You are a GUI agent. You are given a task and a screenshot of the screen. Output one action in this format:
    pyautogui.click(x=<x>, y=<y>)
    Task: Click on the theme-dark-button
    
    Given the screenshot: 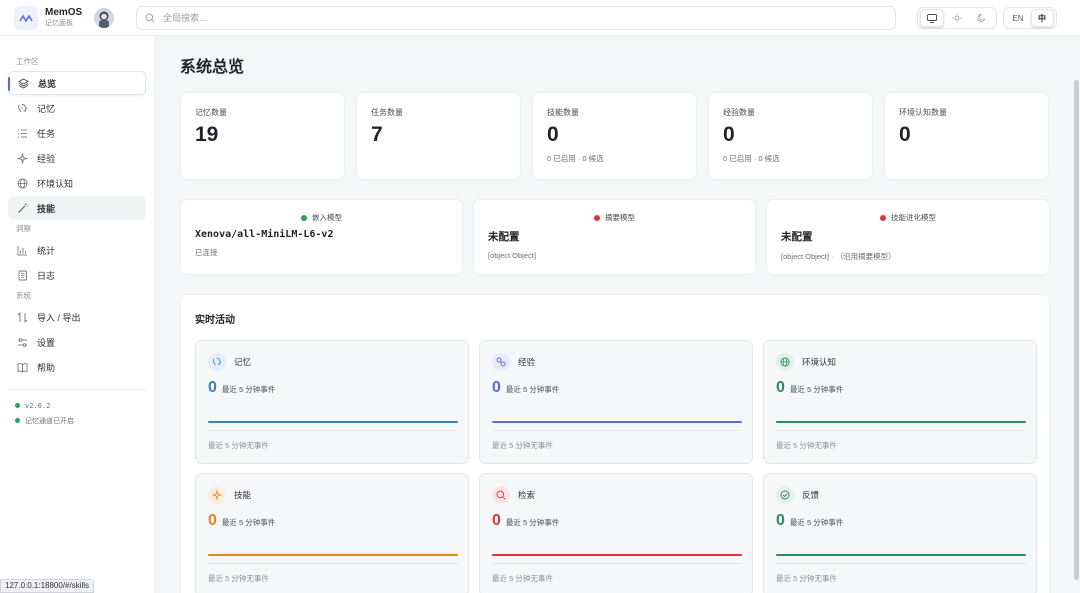 What is the action you would take?
    pyautogui.click(x=982, y=18)
    